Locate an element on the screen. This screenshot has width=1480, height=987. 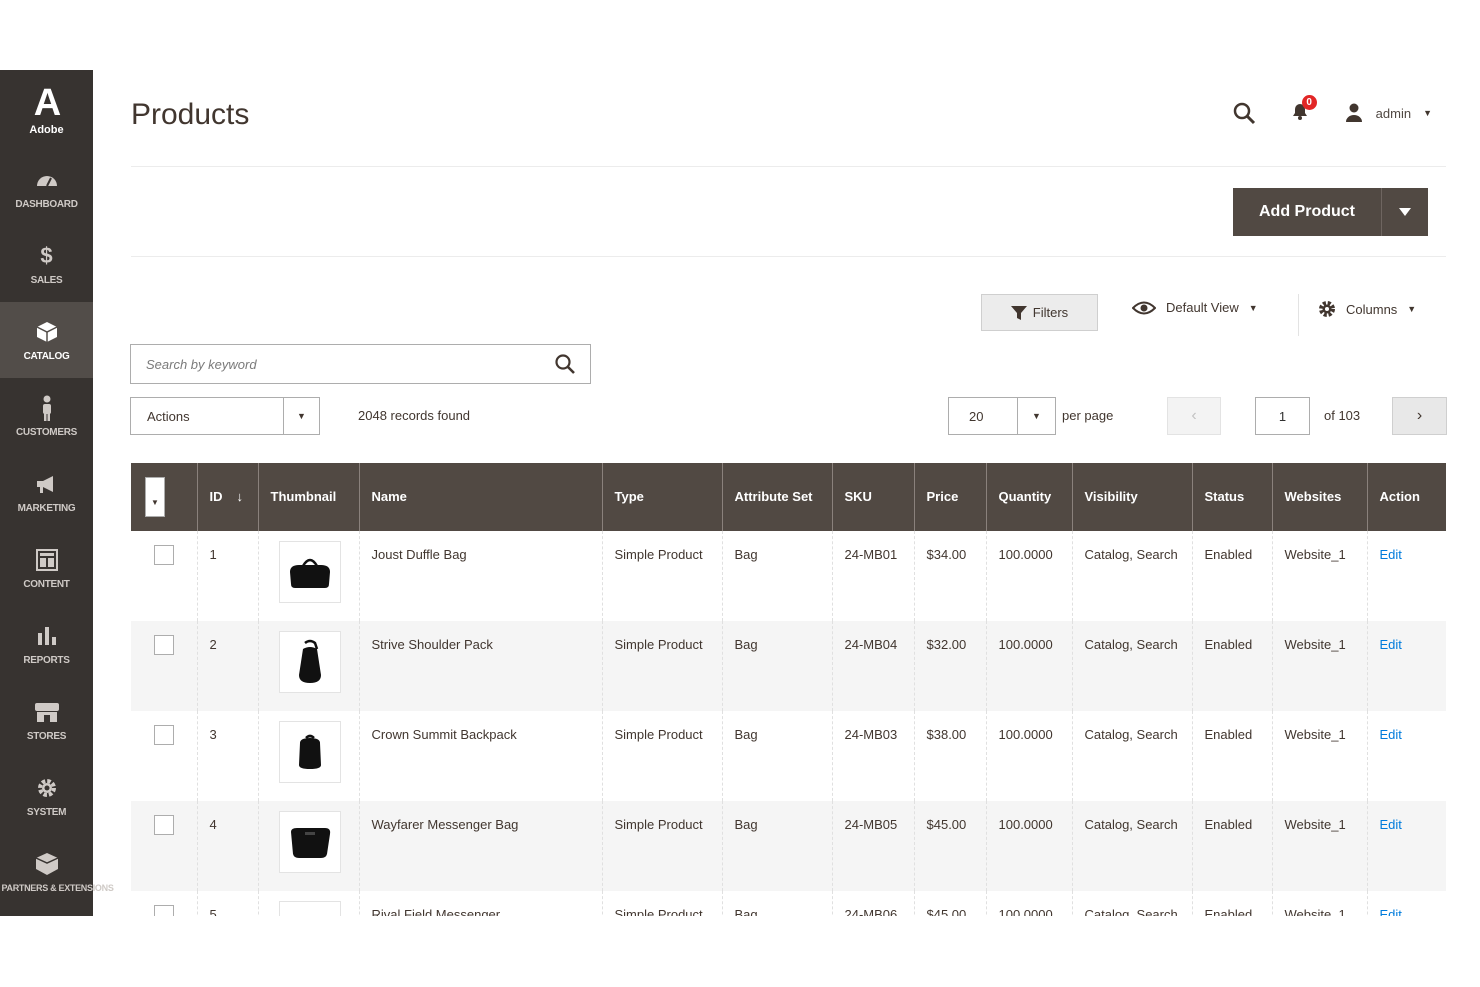
cell-id: 2 is located at coordinates (228, 666).